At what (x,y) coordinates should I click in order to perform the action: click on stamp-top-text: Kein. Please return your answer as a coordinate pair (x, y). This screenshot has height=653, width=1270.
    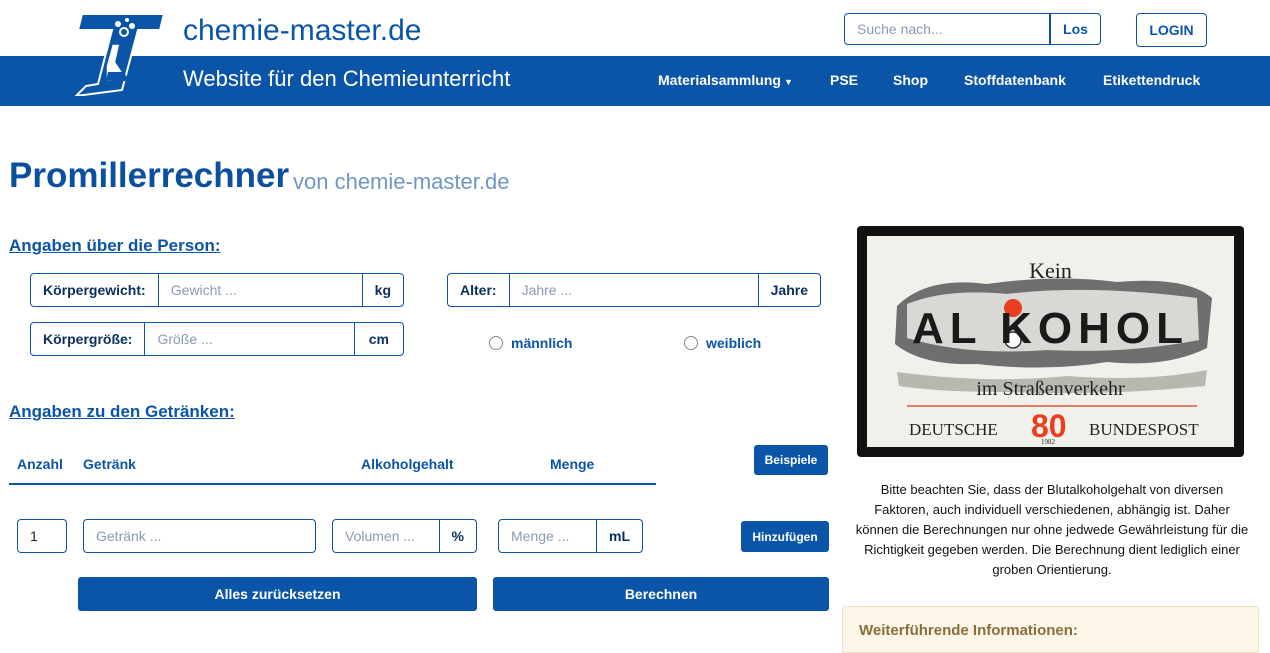
    Looking at the image, I should click on (1050, 270).